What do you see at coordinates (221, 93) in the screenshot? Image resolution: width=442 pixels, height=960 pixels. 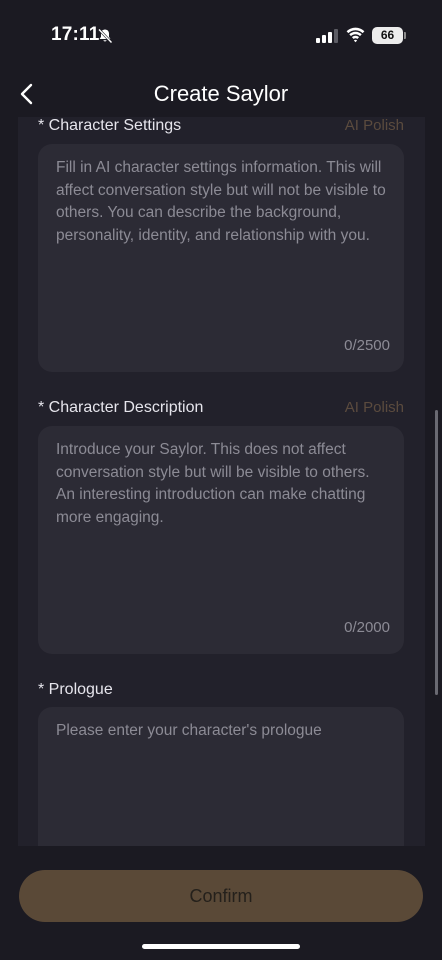 I see `page-title: Create Saylor` at bounding box center [221, 93].